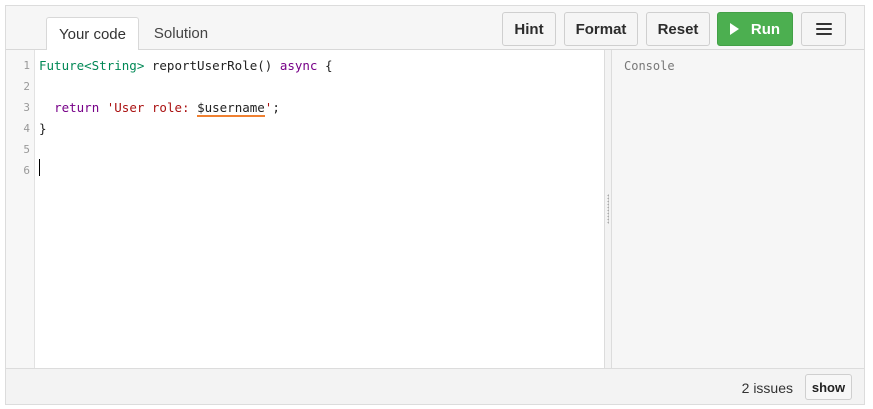 This screenshot has width=873, height=409. Describe the element at coordinates (765, 29) in the screenshot. I see `run-button-label: Run` at that location.